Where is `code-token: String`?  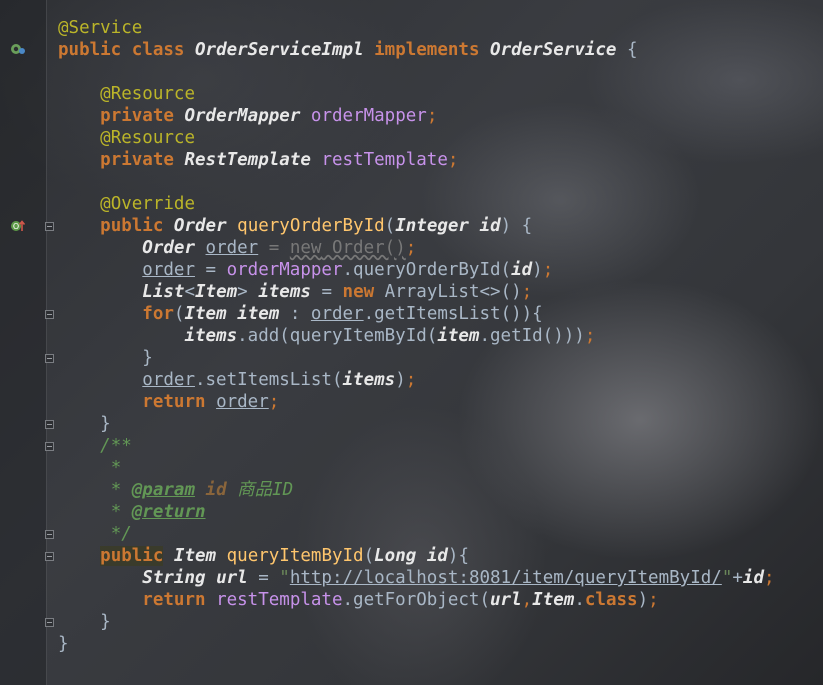
code-token: String is located at coordinates (174, 578).